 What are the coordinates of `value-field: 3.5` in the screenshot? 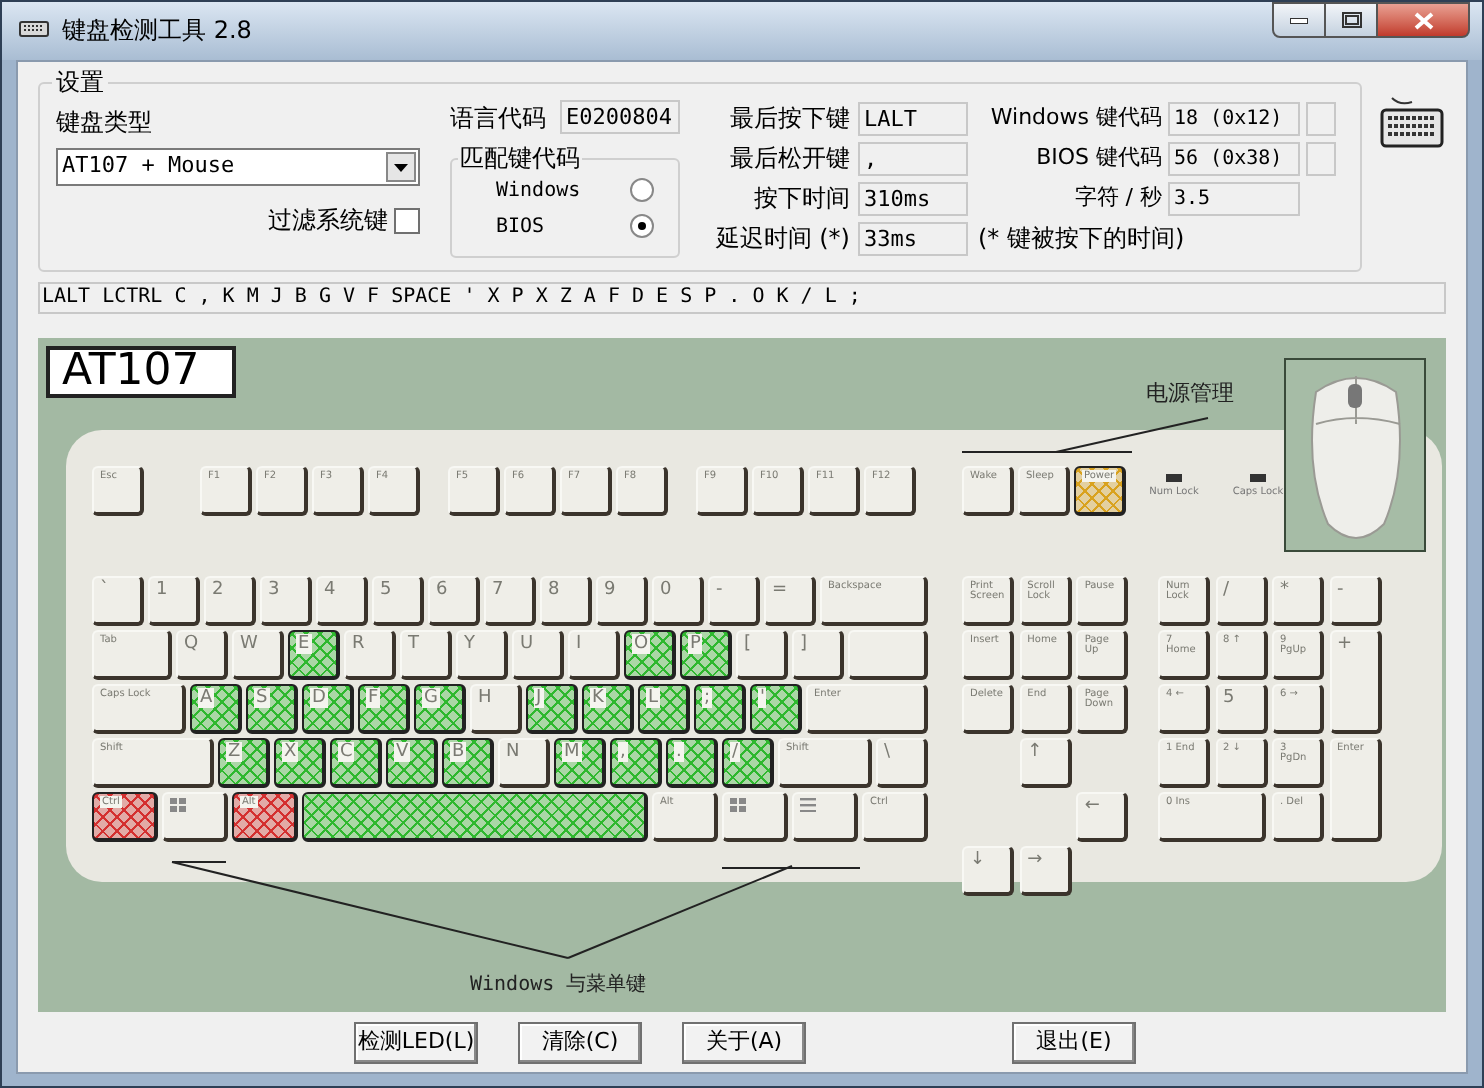 It's located at (1234, 198).